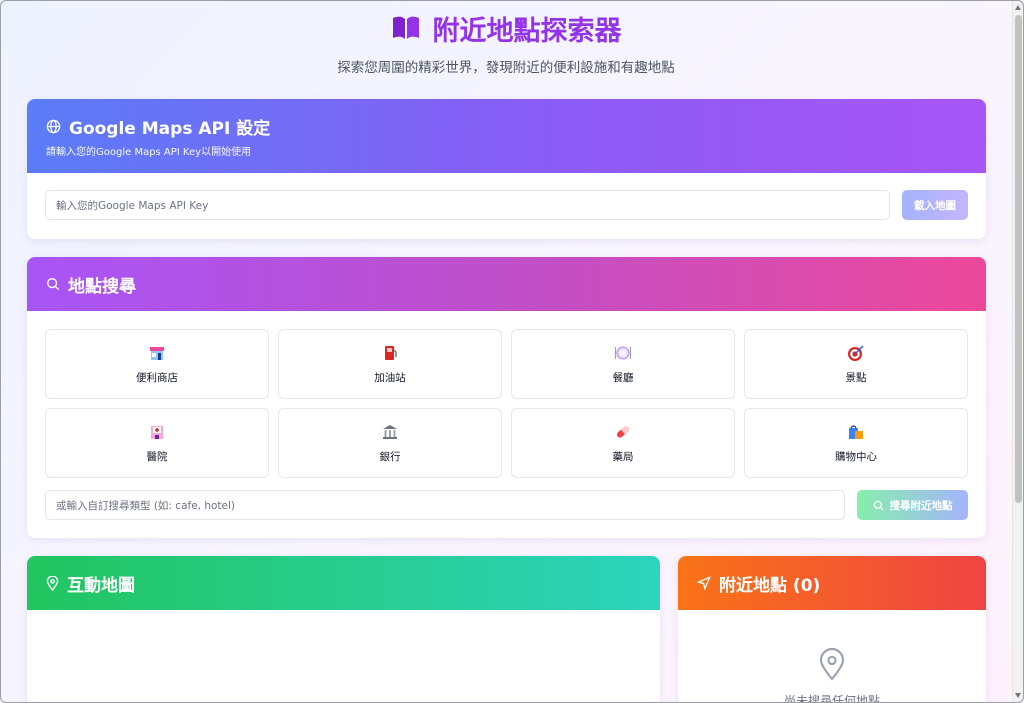 The width and height of the screenshot is (1024, 703). What do you see at coordinates (101, 585) in the screenshot?
I see `map-card-title: 互動地圖` at bounding box center [101, 585].